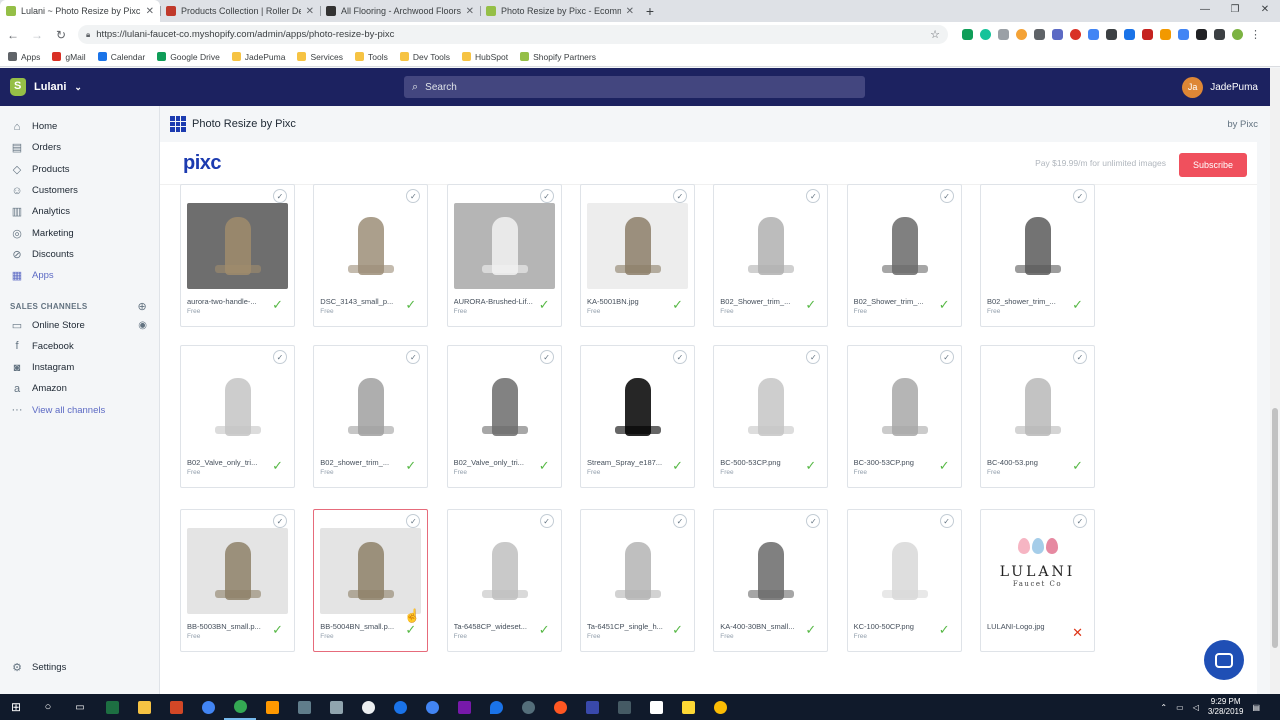 The width and height of the screenshot is (1280, 720). Describe the element at coordinates (240, 11) in the screenshot. I see `browser-tab: Products Collection | Roller Derb ✕` at that location.